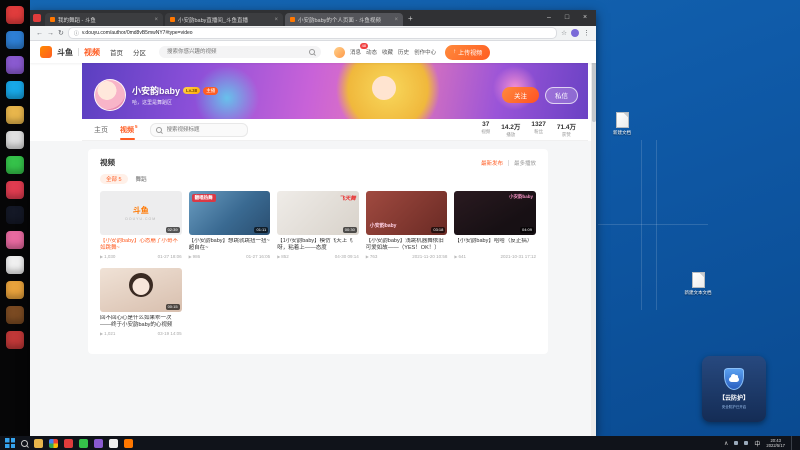 This screenshot has height=450, width=800. What do you see at coordinates (101, 130) in the screenshot?
I see `tab-home: 主页` at bounding box center [101, 130].